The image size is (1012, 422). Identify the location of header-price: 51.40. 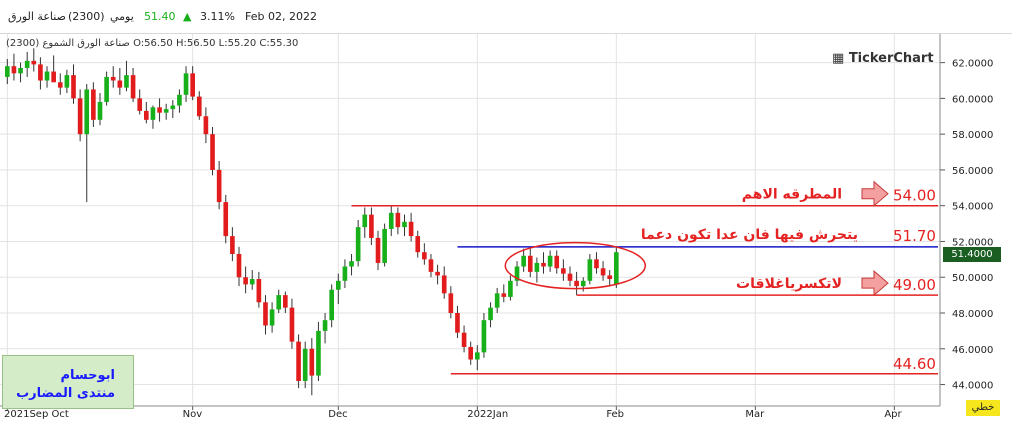
(160, 16).